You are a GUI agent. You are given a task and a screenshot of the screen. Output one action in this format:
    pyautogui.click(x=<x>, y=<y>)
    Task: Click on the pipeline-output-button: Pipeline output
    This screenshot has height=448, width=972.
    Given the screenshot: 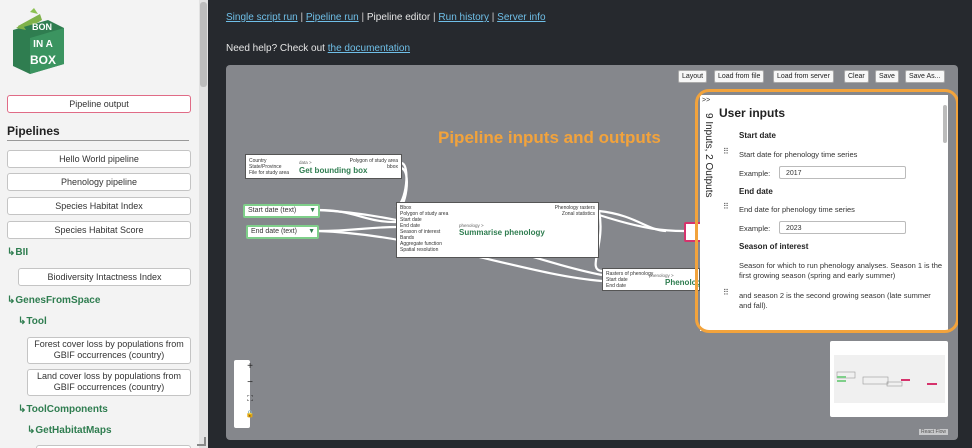 What is the action you would take?
    pyautogui.click(x=99, y=104)
    